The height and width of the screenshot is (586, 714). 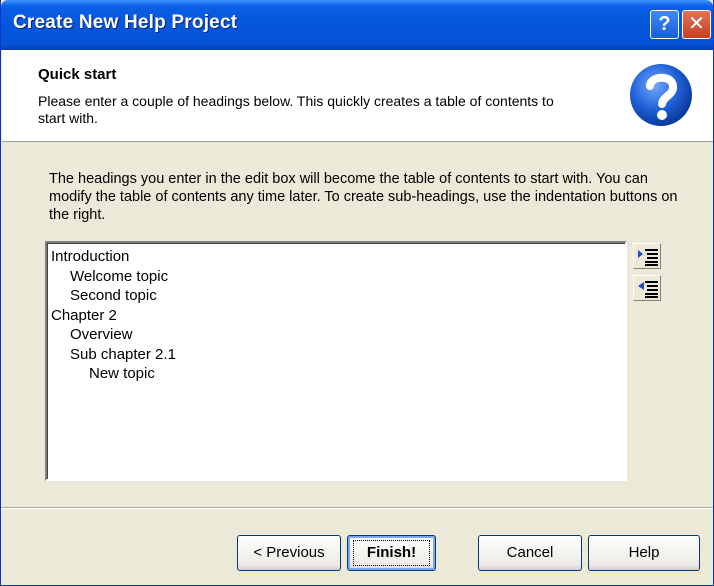 I want to click on toc-line: Overview, so click(x=101, y=334).